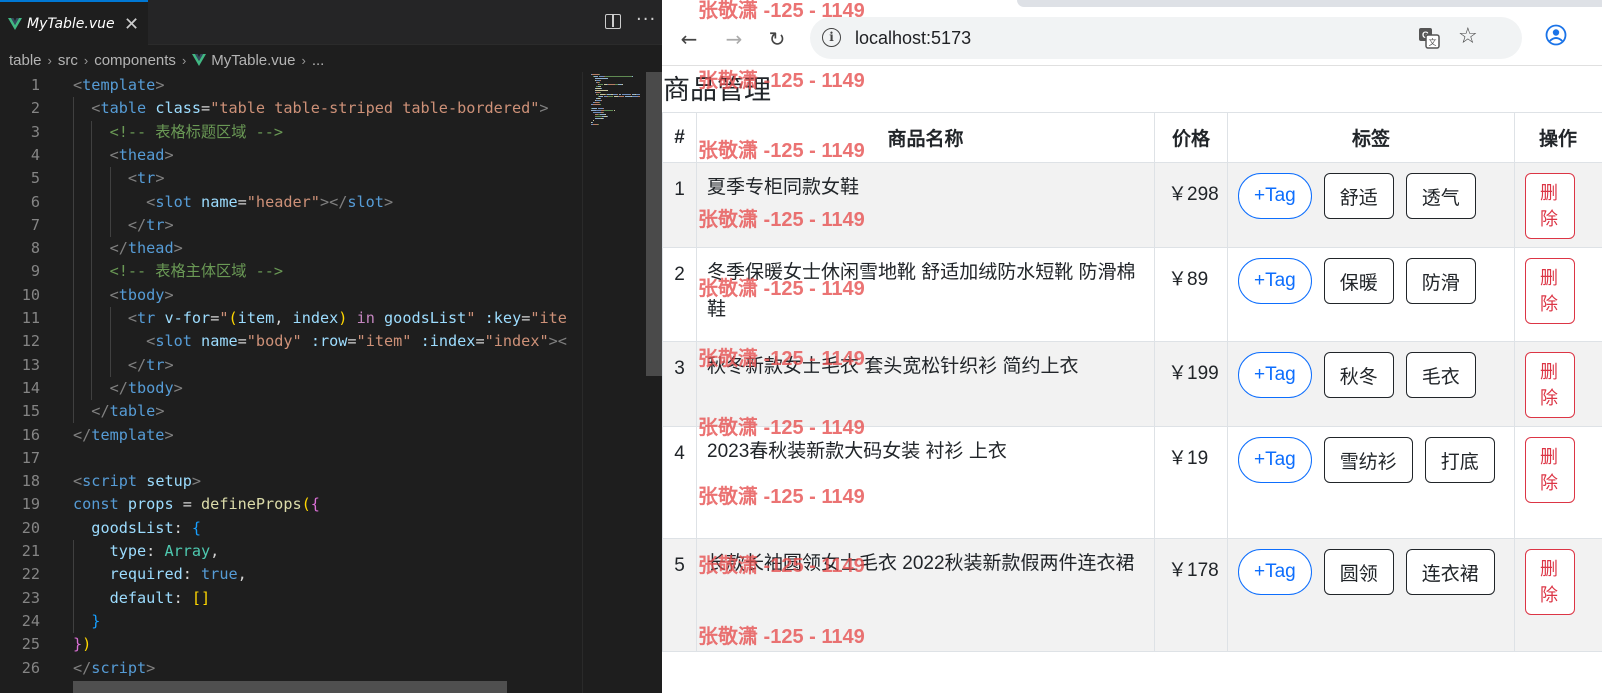  What do you see at coordinates (614, 382) in the screenshot?
I see `minimap` at bounding box center [614, 382].